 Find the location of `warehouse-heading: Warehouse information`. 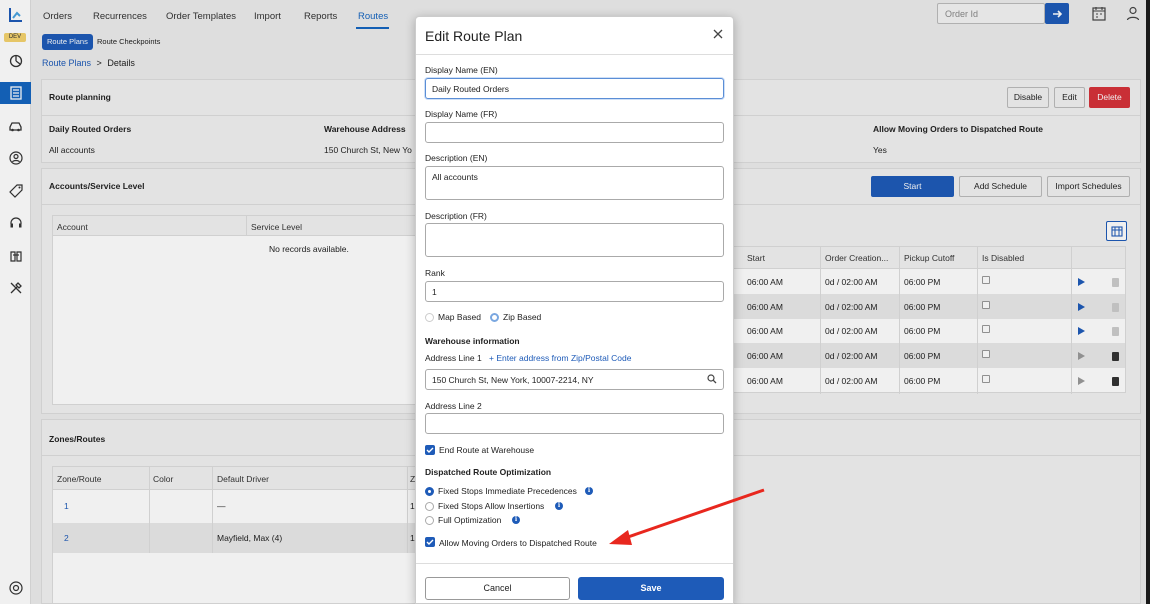

warehouse-heading: Warehouse information is located at coordinates (472, 341).